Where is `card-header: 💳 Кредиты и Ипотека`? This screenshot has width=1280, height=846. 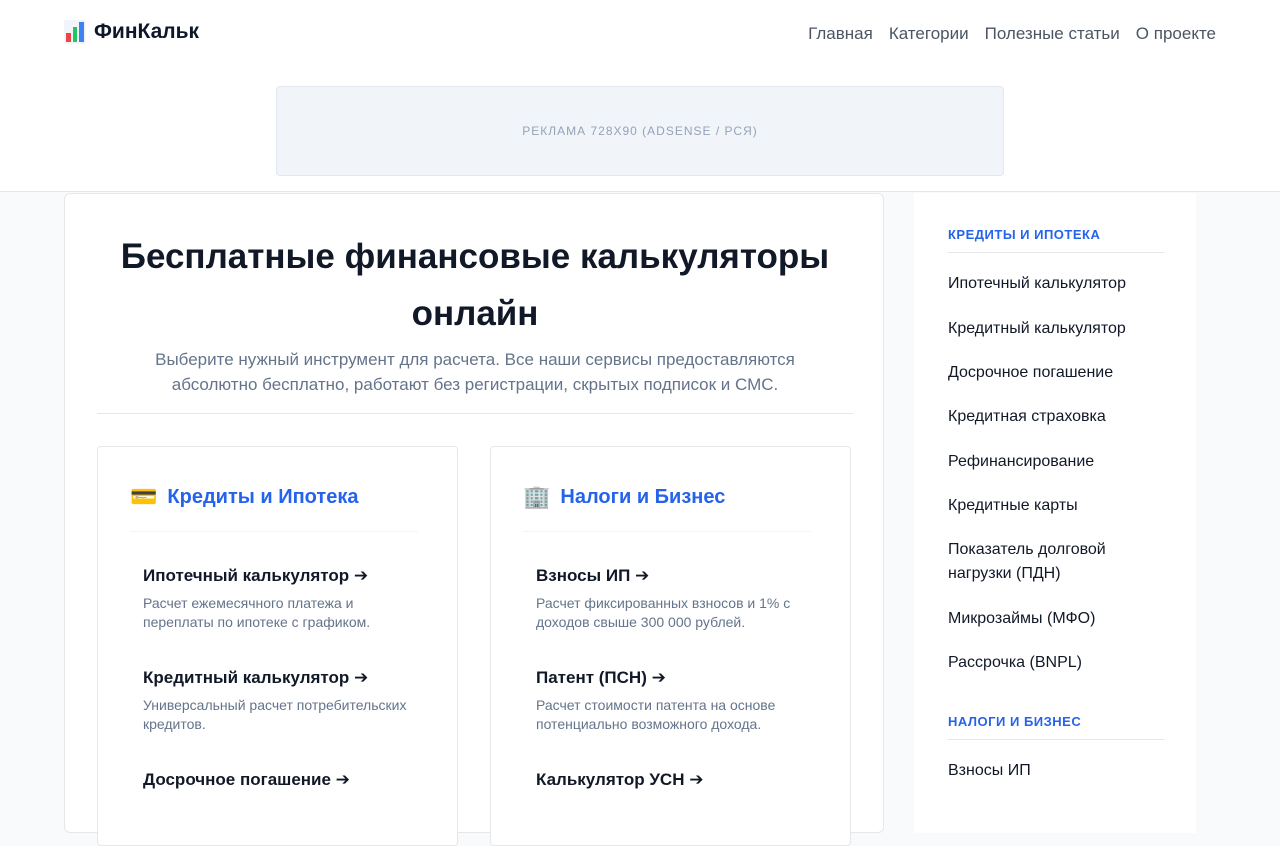 card-header: 💳 Кредиты и Ипотека is located at coordinates (244, 497).